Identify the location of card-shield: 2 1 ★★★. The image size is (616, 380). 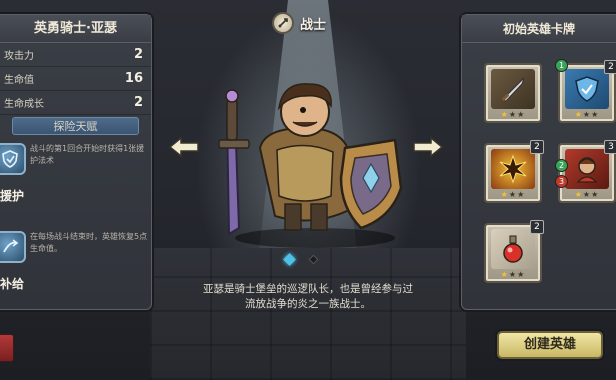
(585, 91).